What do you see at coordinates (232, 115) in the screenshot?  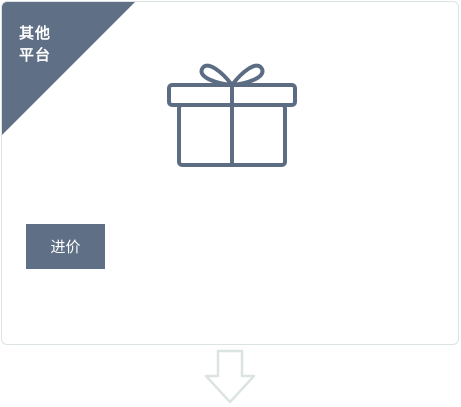 I see `gift-icon` at bounding box center [232, 115].